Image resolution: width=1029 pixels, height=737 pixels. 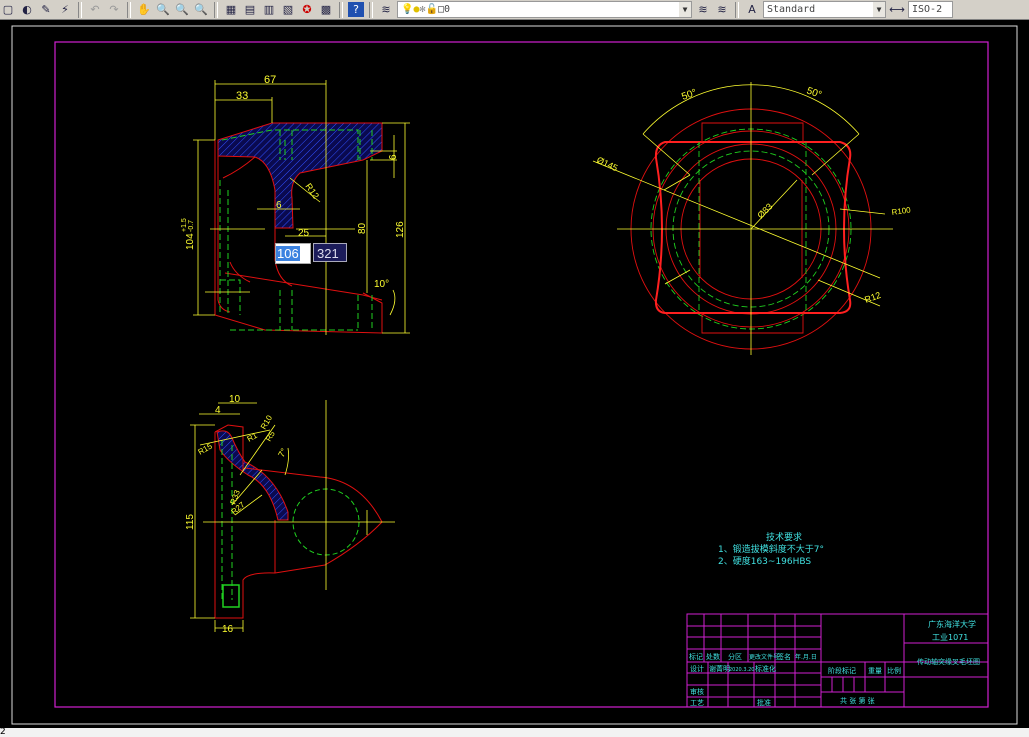 I want to click on note-1: 1、锻造拔模斜度不大于7°, so click(x=771, y=549).